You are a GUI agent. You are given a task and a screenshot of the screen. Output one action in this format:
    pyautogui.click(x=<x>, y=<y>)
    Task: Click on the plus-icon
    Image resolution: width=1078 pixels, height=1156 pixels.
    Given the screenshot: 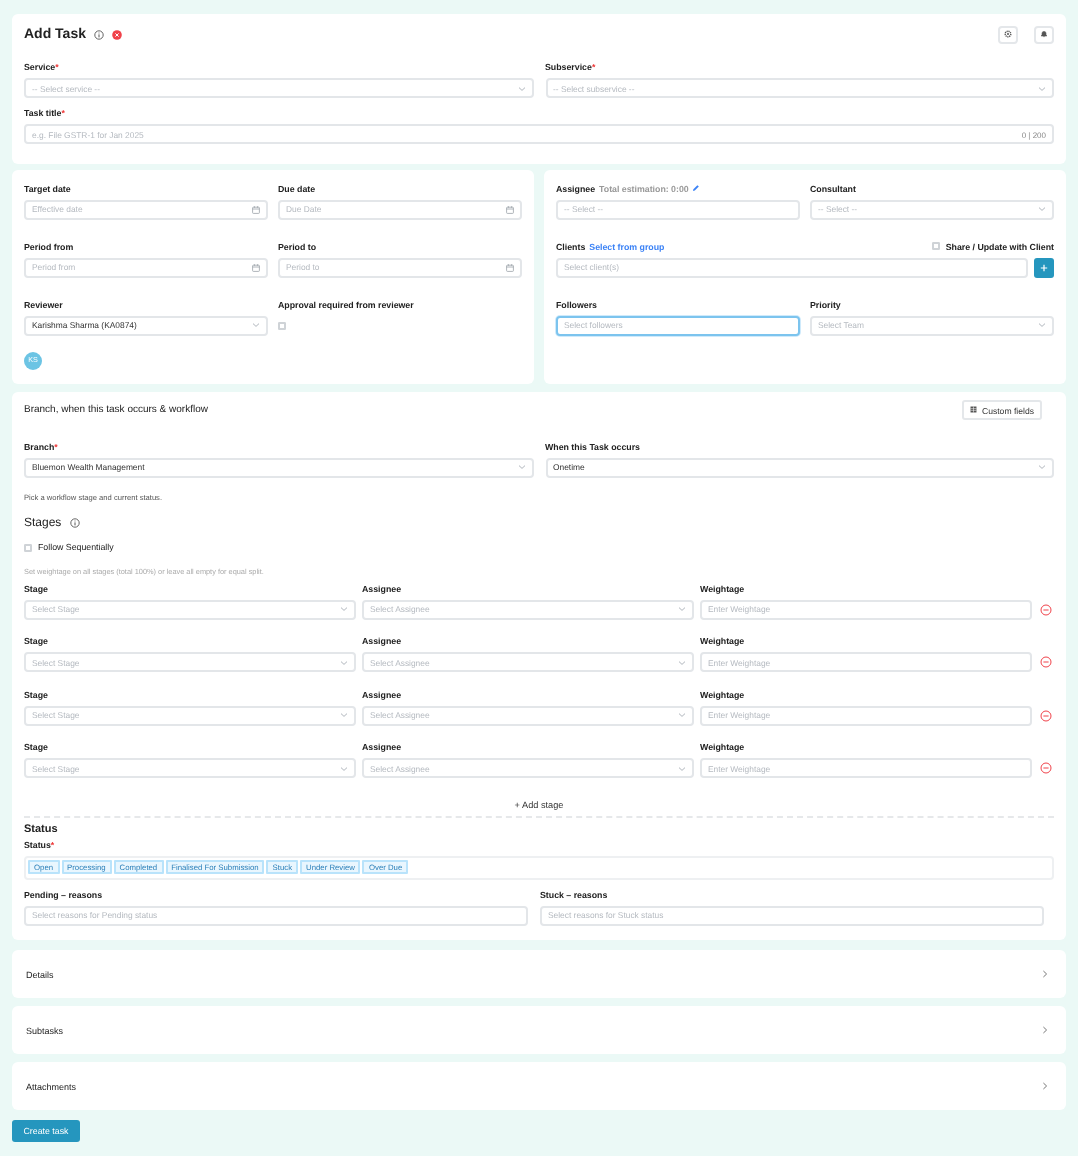 What is the action you would take?
    pyautogui.click(x=1044, y=267)
    